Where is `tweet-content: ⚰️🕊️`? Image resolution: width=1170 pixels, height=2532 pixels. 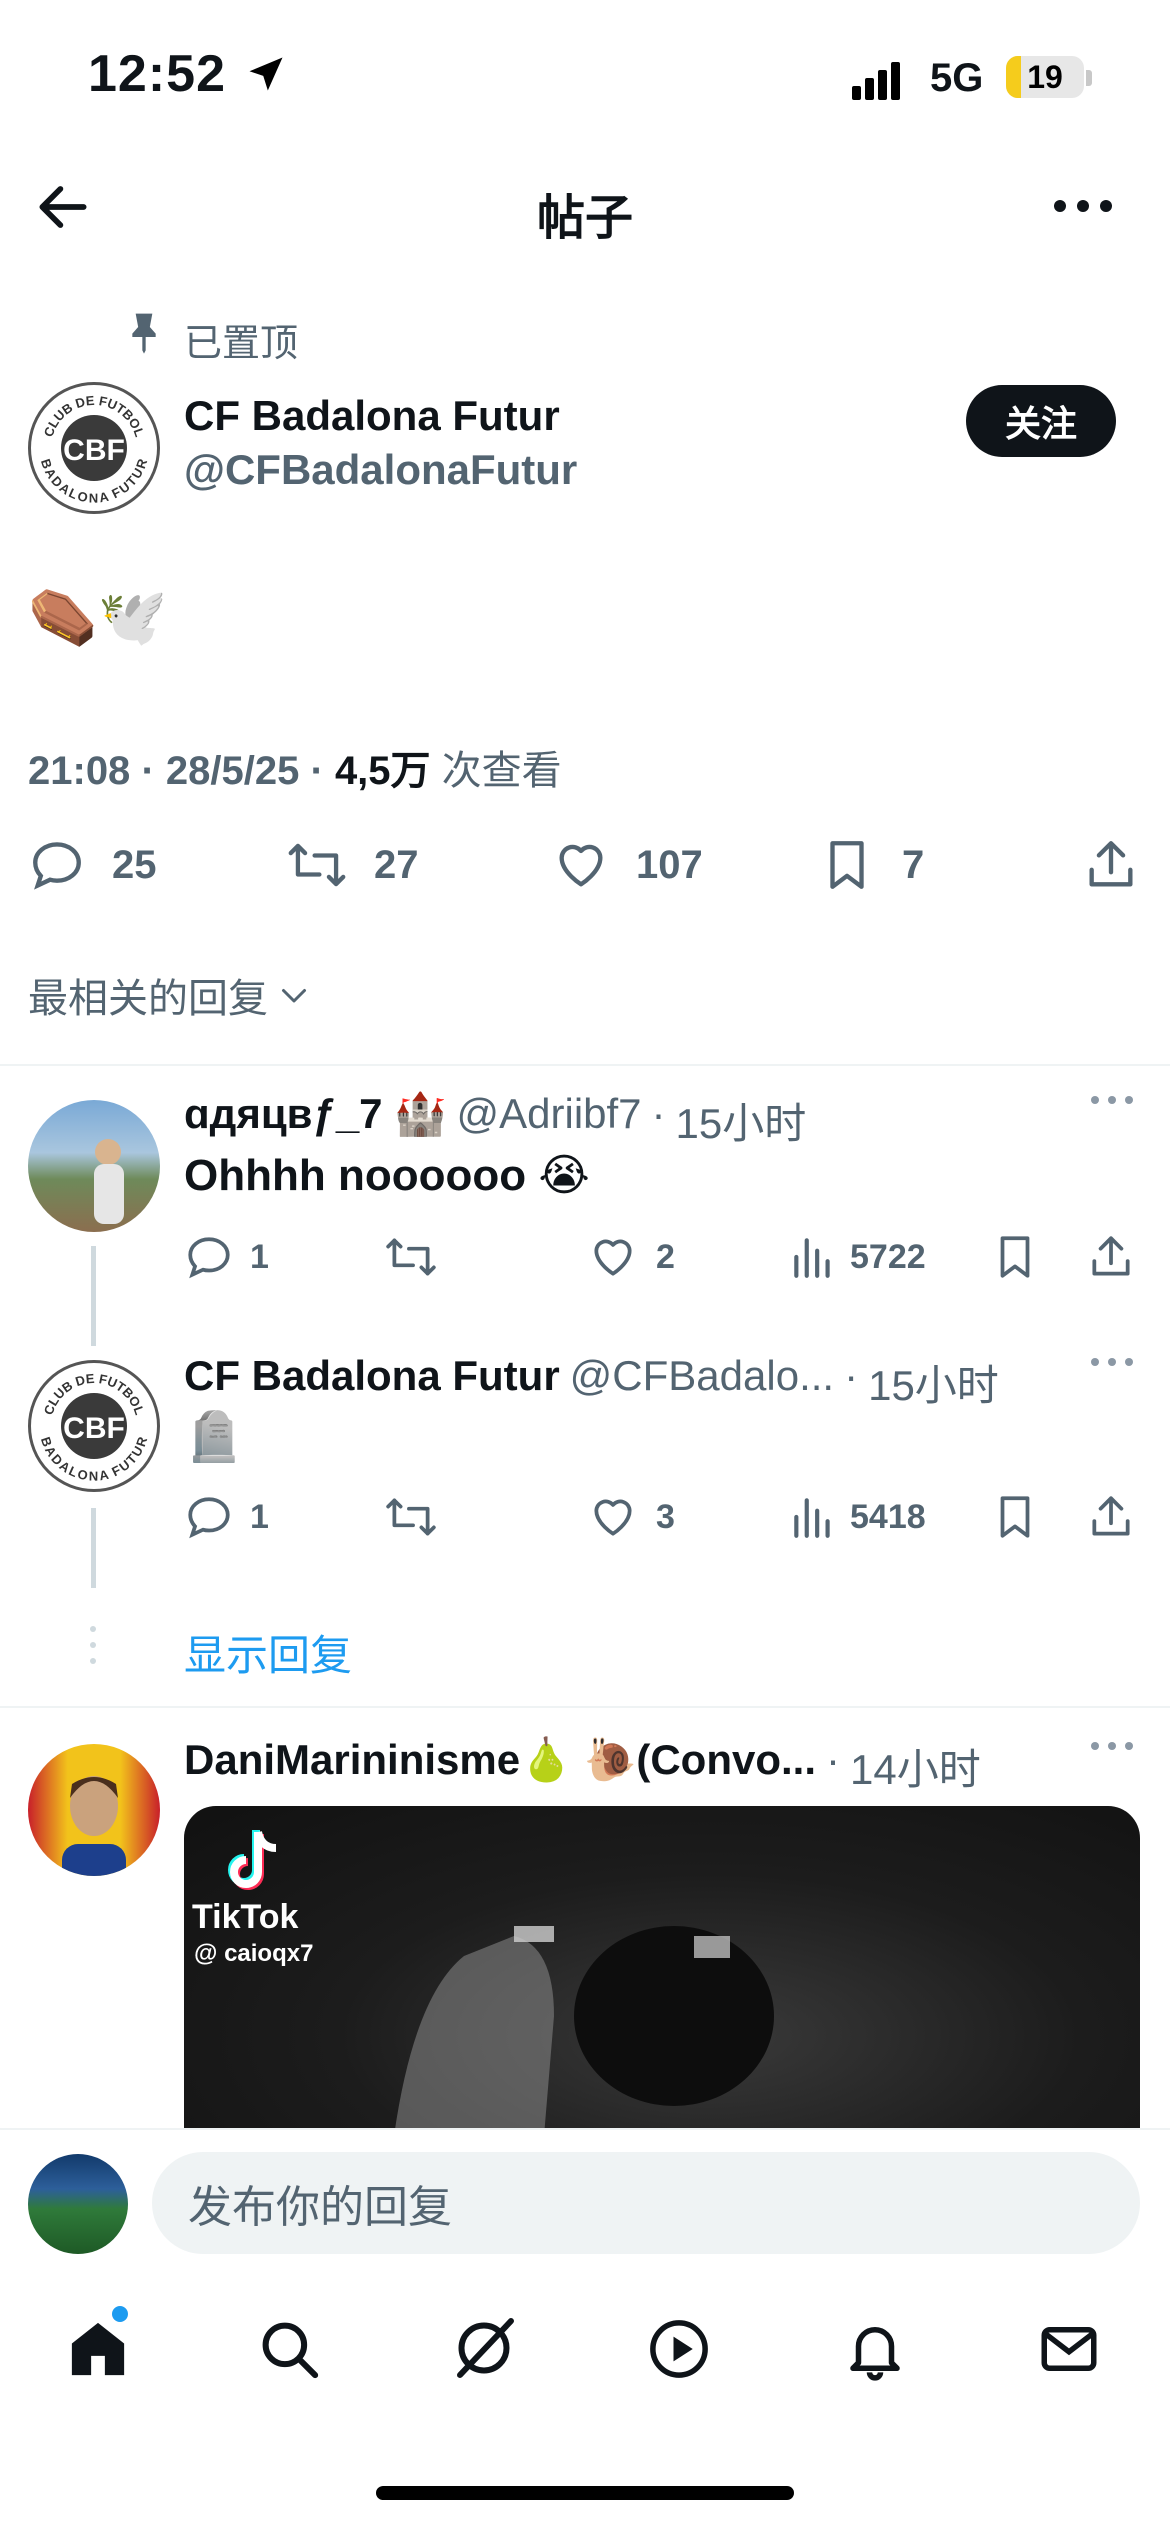 tweet-content: ⚰️🕊️ is located at coordinates (98, 616).